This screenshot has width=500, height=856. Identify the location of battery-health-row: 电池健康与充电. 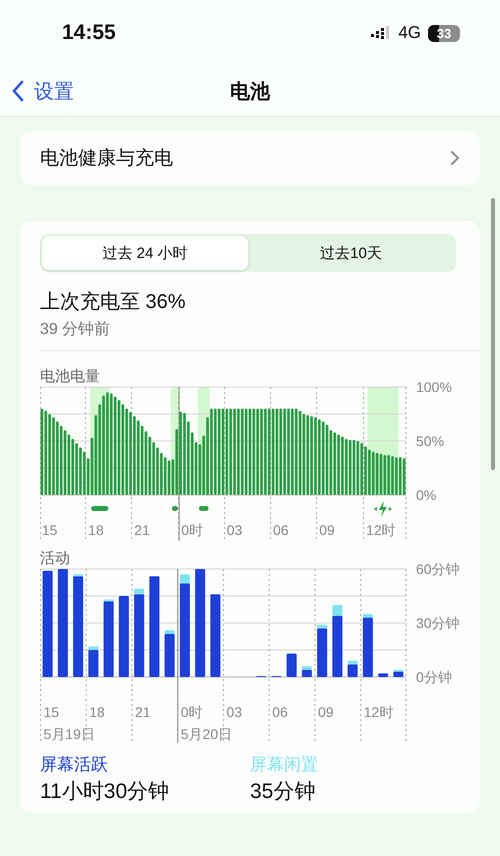
(250, 158).